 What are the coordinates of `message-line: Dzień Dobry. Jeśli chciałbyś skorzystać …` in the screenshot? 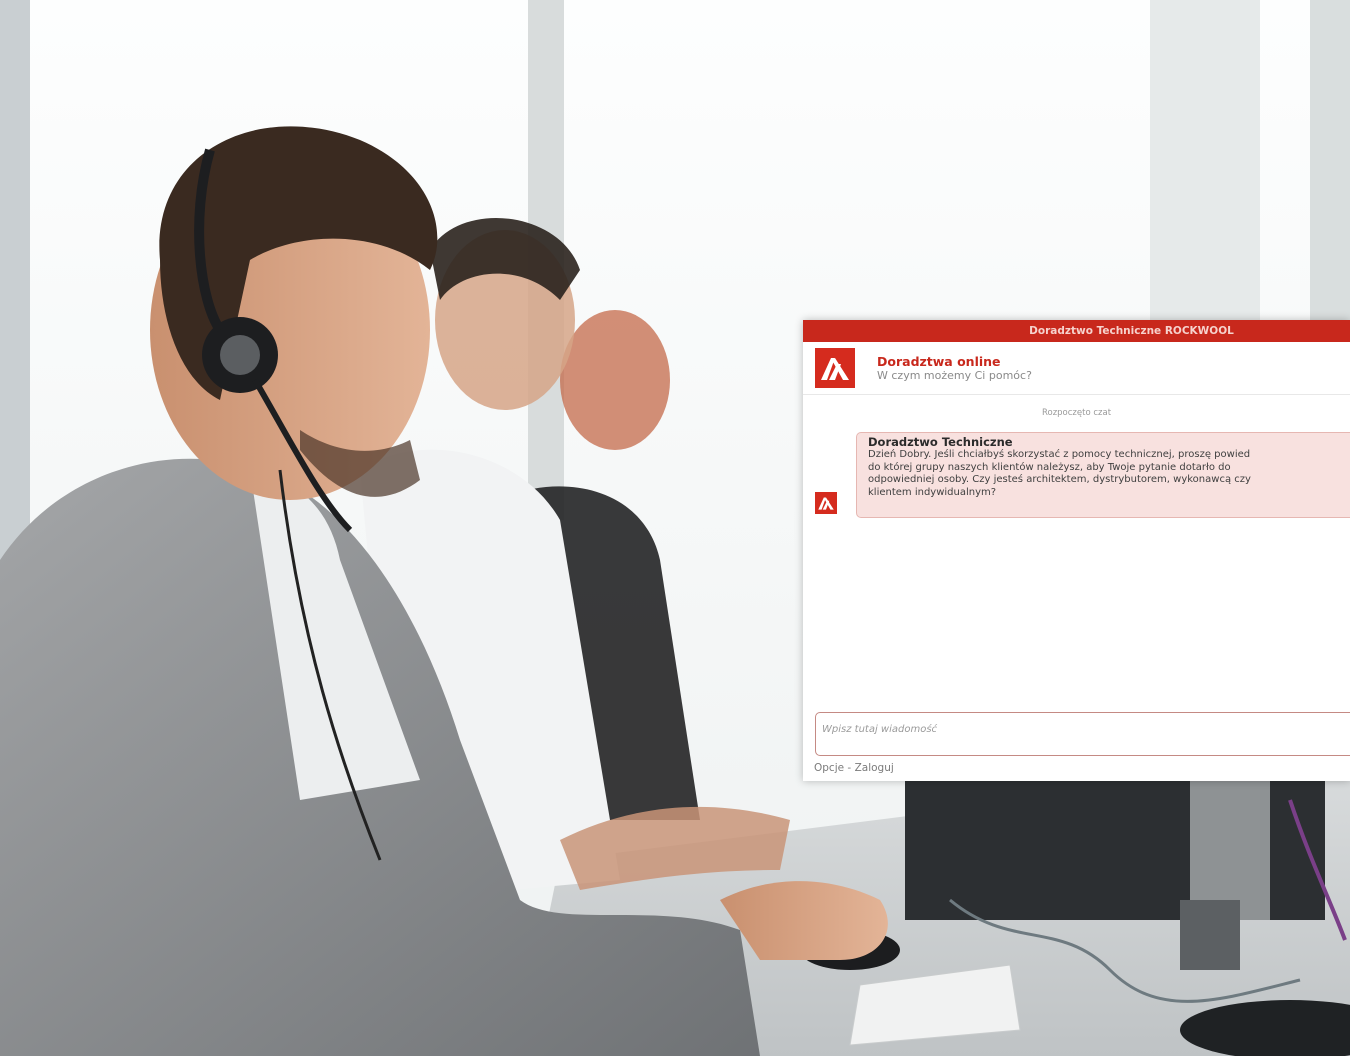 It's located at (1059, 454).